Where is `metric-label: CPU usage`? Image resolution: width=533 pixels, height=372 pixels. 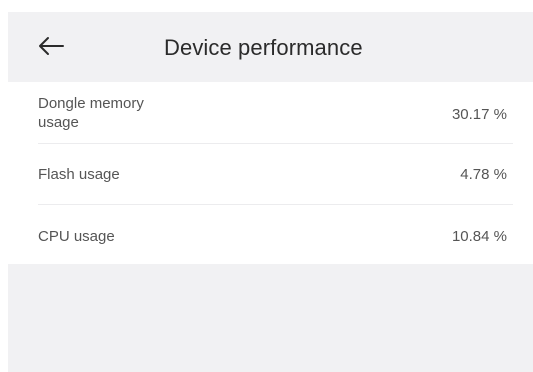
metric-label: CPU usage is located at coordinates (76, 236).